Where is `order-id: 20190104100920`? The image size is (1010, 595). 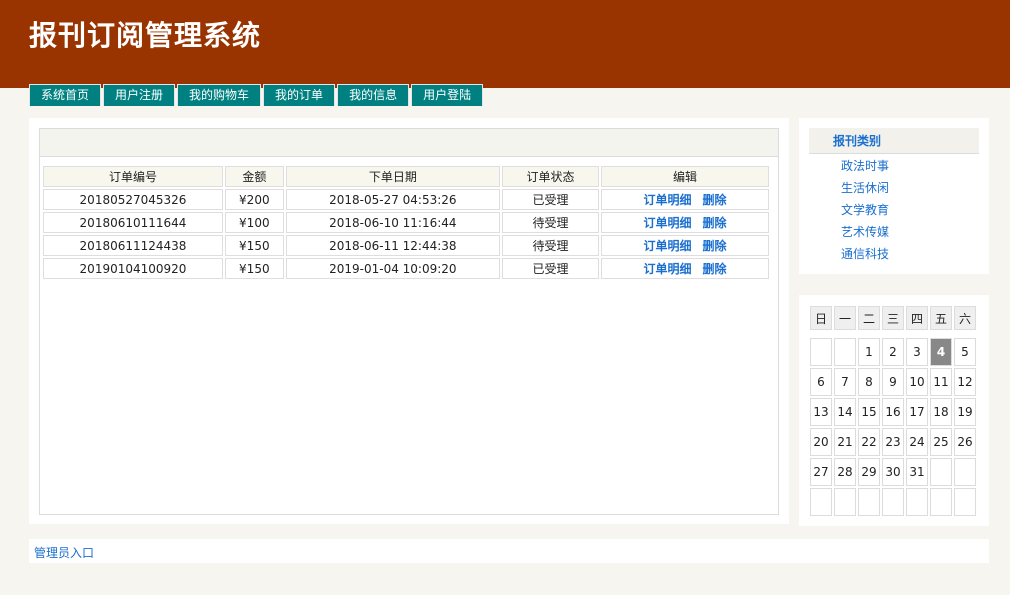
order-id: 20190104100920 is located at coordinates (133, 268).